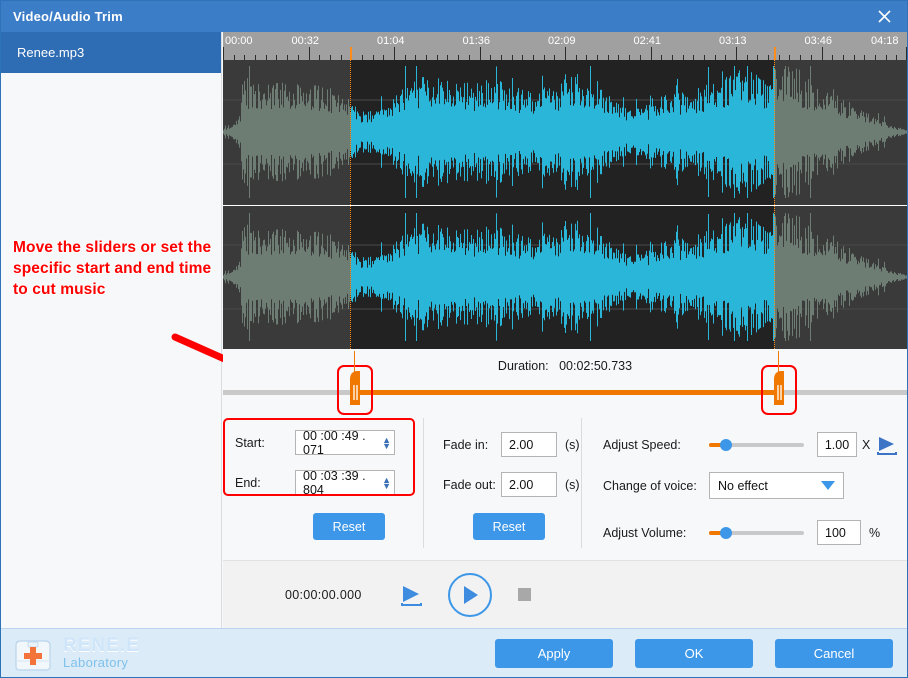  Describe the element at coordinates (572, 444) in the screenshot. I see `fade-in-unit: (s)` at that location.